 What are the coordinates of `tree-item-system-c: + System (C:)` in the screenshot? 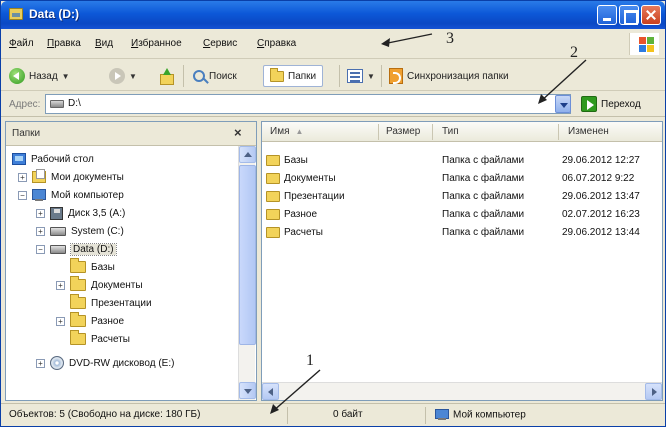 It's located at (80, 231).